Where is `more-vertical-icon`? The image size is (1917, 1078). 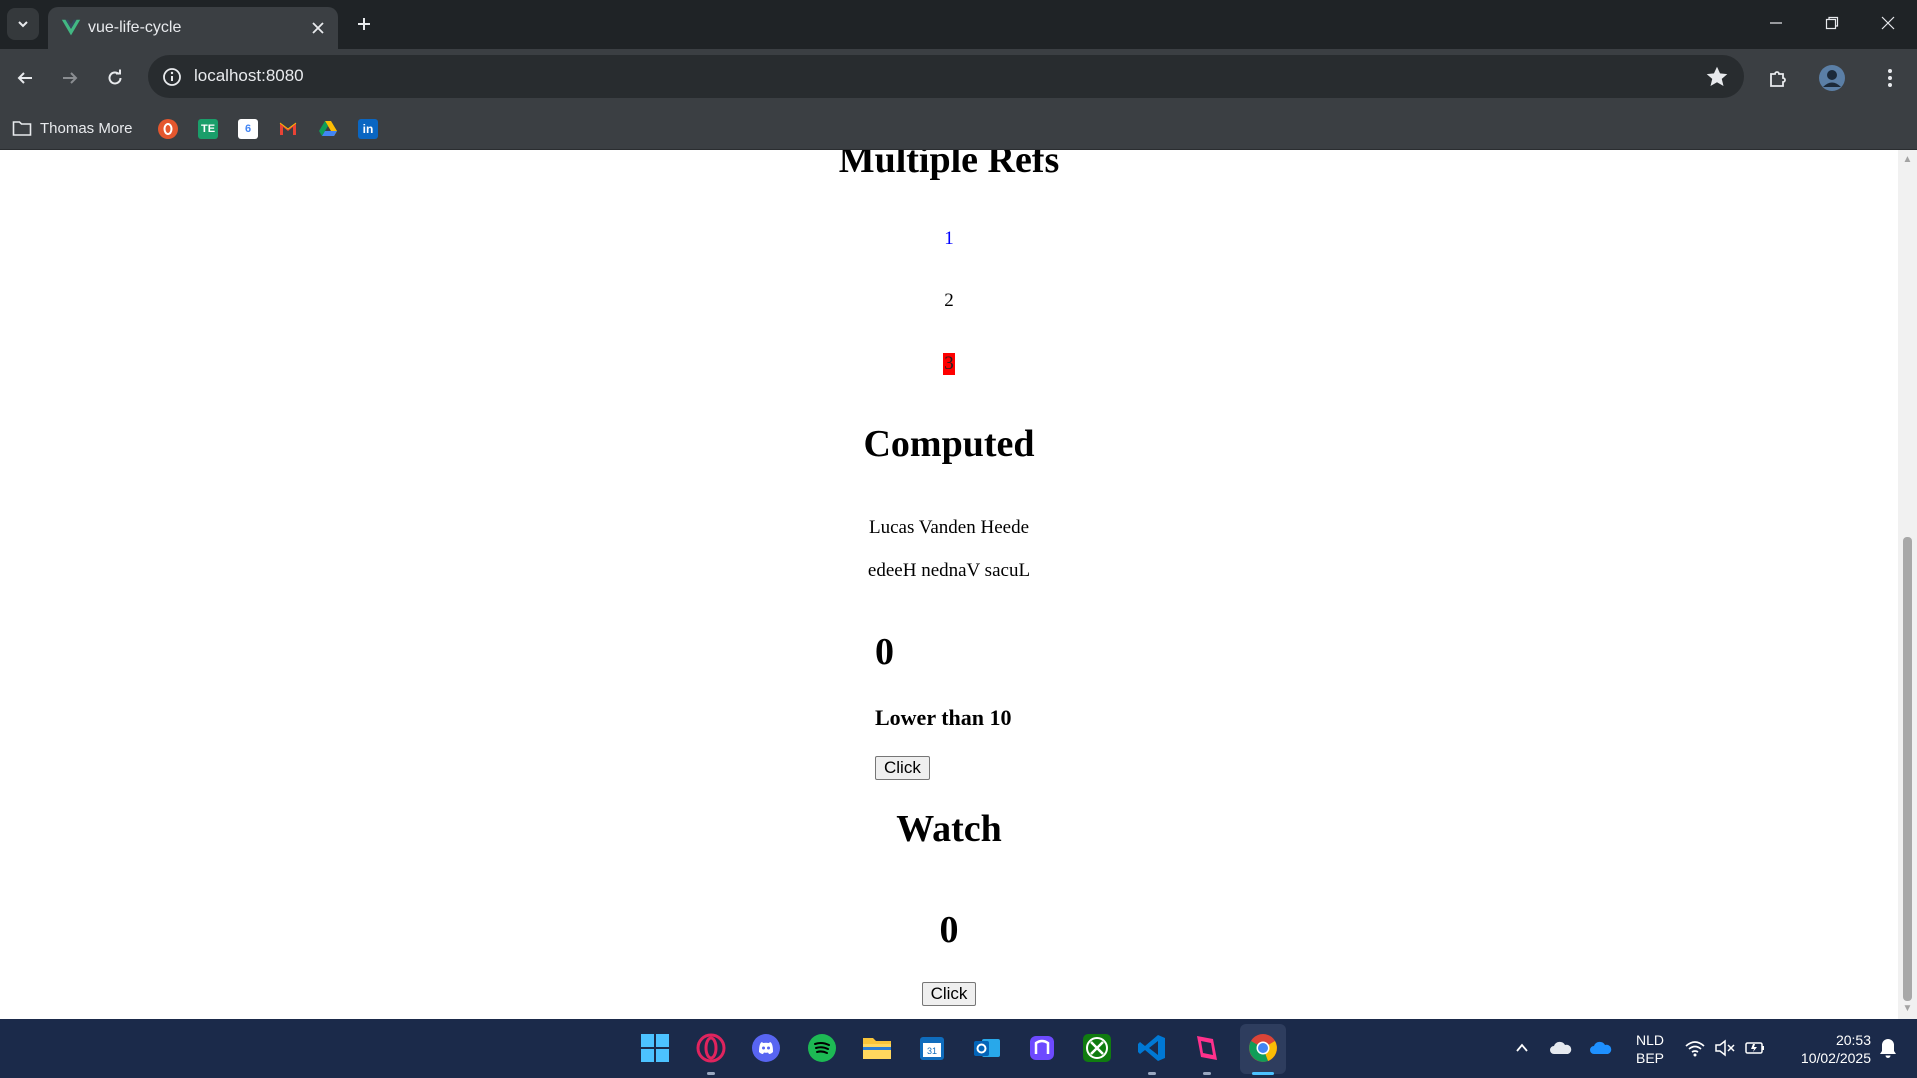
more-vertical-icon is located at coordinates (1890, 78).